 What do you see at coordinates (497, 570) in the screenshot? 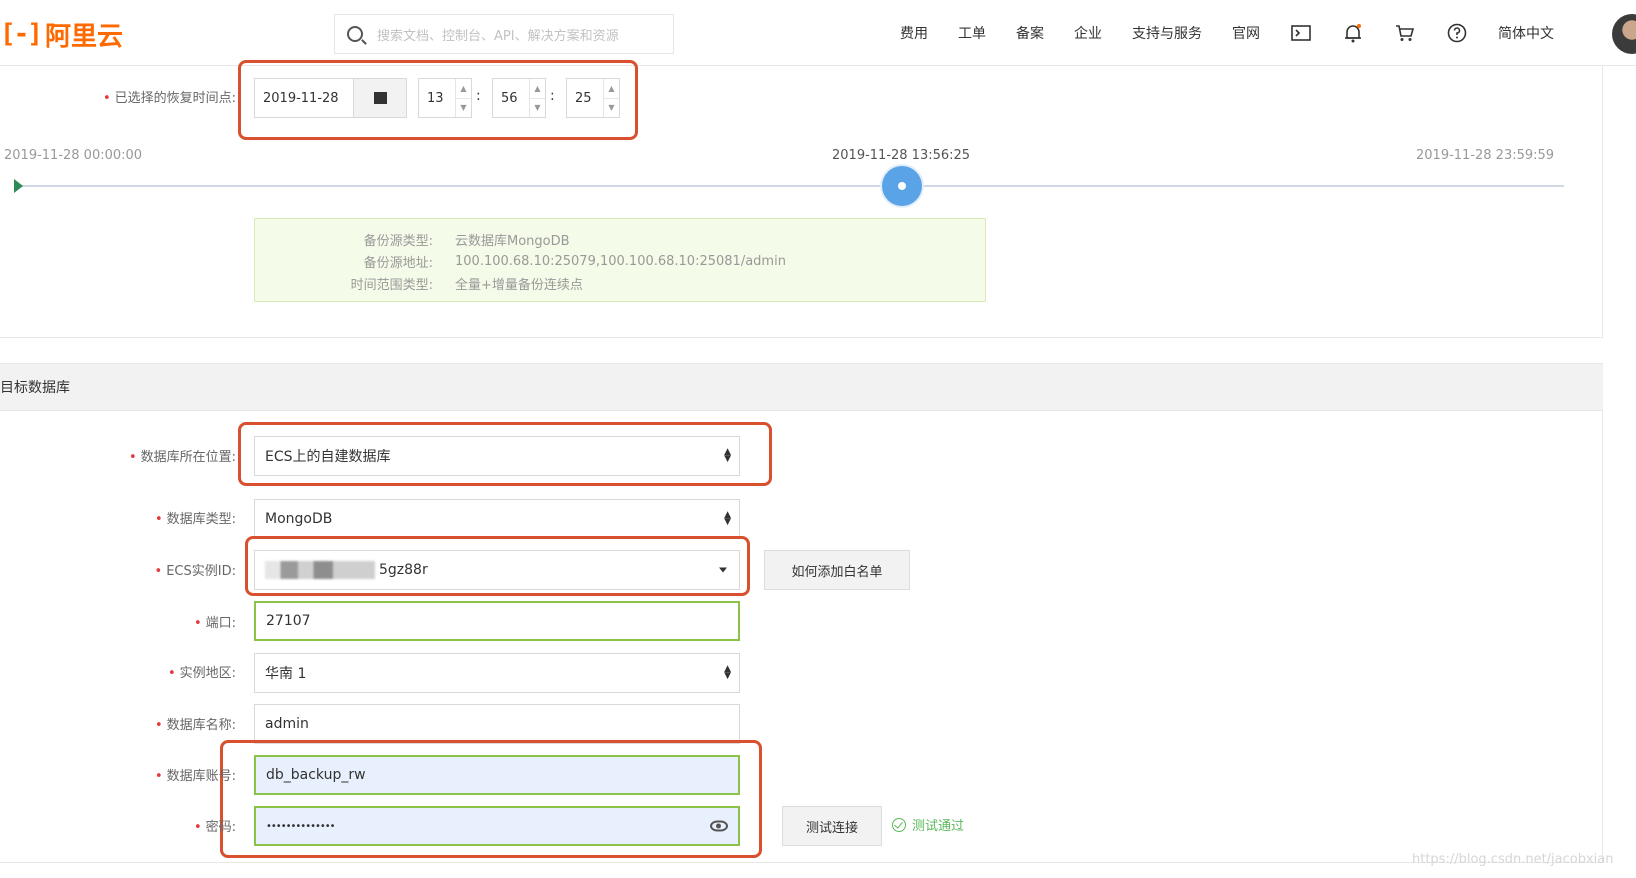
I see `ecs-instance-select: 5gz88r` at bounding box center [497, 570].